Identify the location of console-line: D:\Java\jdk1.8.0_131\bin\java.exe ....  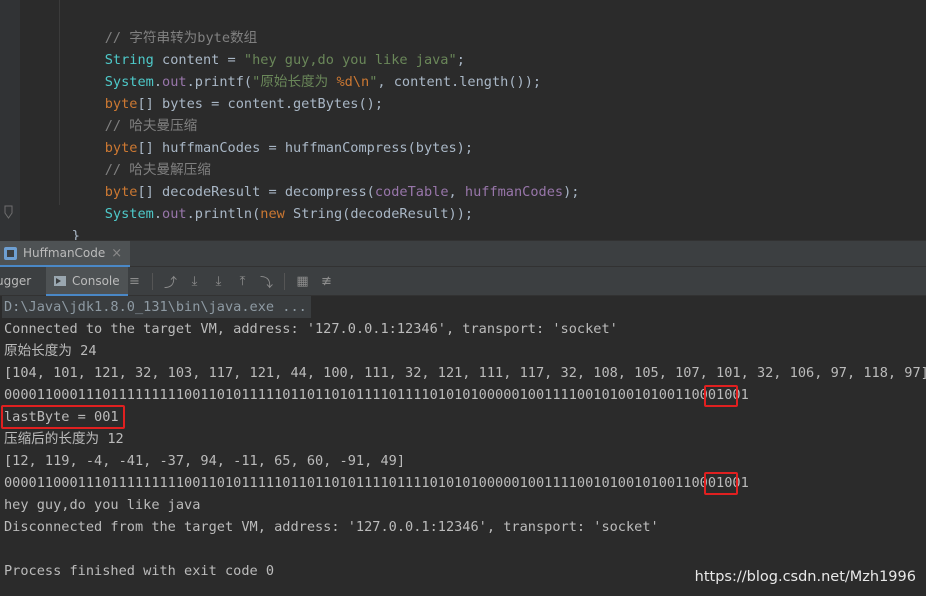
(156, 307).